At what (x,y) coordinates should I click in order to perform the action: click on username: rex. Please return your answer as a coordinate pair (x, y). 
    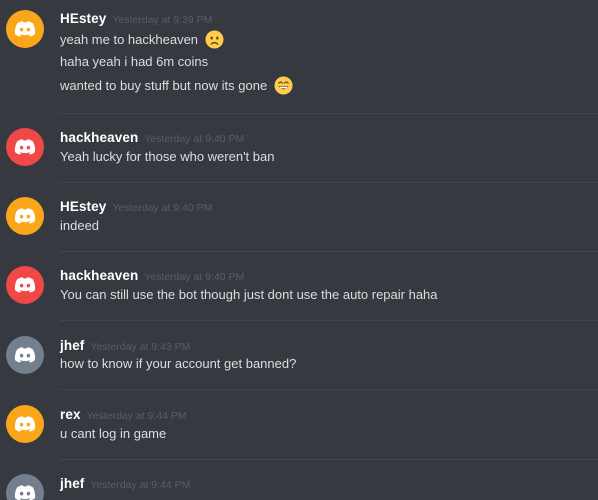
    Looking at the image, I should click on (70, 414).